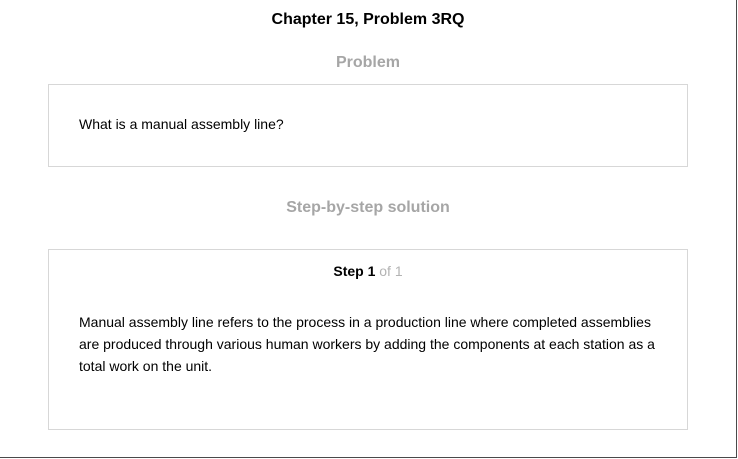  I want to click on problem-heading: Problem, so click(367, 62).